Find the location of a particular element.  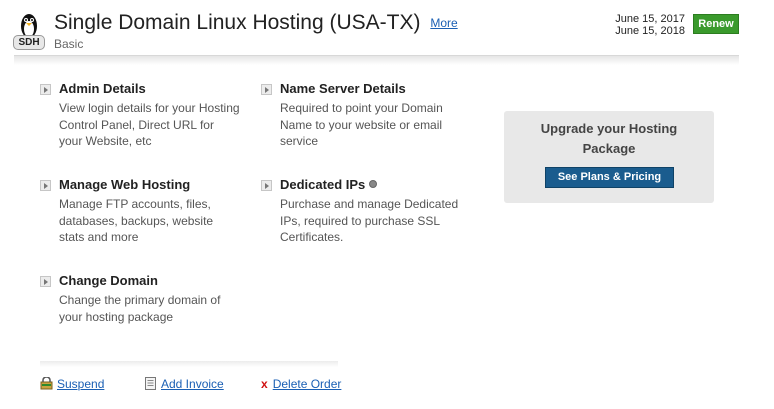

renew-button: Renew is located at coordinates (716, 24).